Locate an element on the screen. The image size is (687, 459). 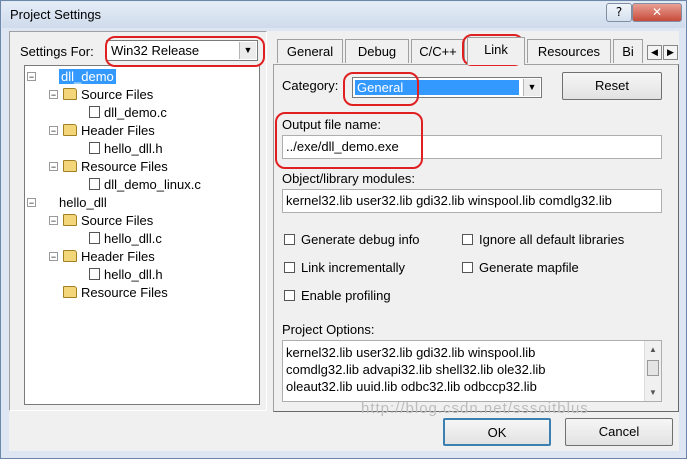
tree-item-file: dll_demo.c is located at coordinates (128, 112).